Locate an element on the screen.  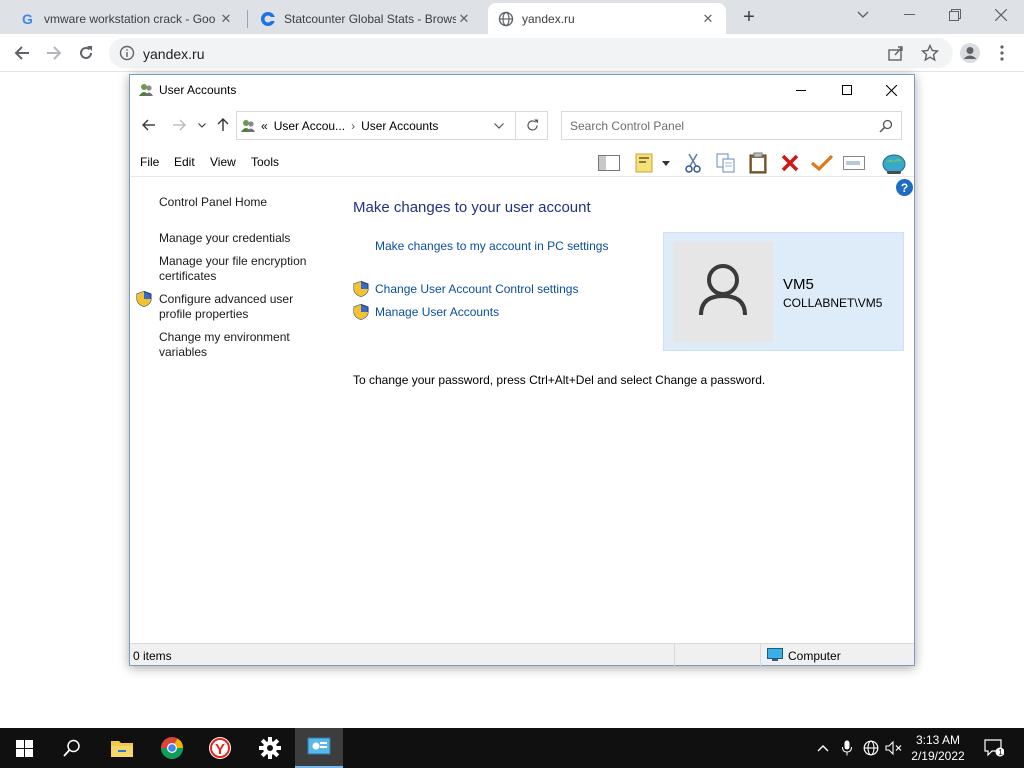
help-question-icon: ? is located at coordinates (904, 187).